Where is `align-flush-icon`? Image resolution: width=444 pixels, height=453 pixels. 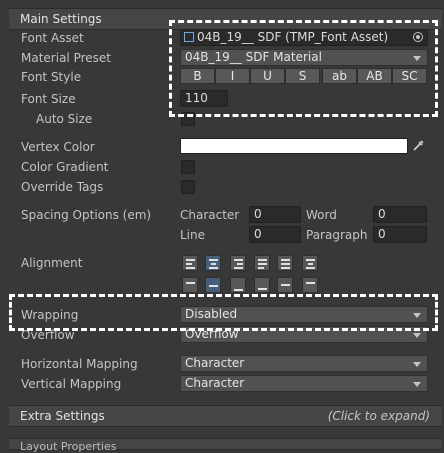 align-flush-icon is located at coordinates (285, 263).